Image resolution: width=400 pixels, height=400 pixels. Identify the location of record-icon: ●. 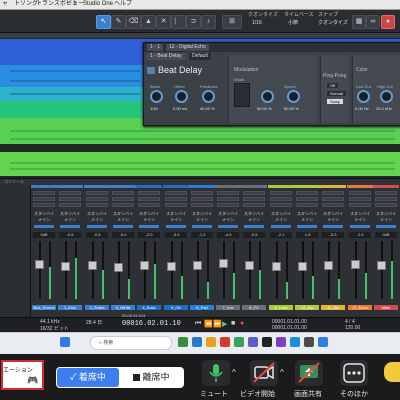
(388, 22).